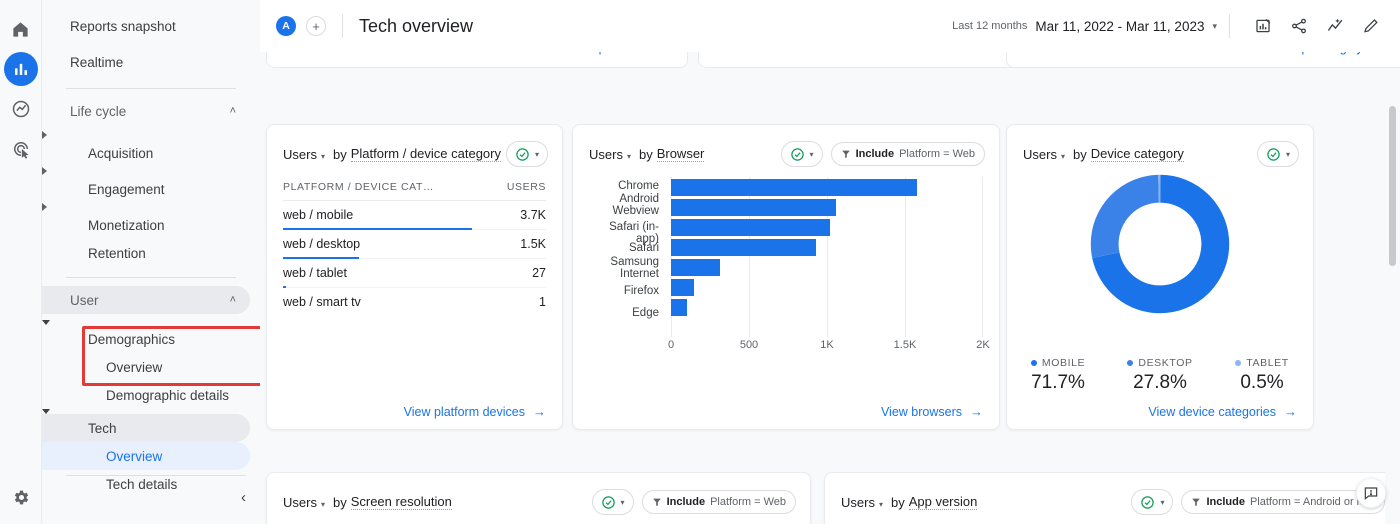 This screenshot has width=1400, height=524. Describe the element at coordinates (1222, 411) in the screenshot. I see `view-device-categories-link: View device categories →` at that location.